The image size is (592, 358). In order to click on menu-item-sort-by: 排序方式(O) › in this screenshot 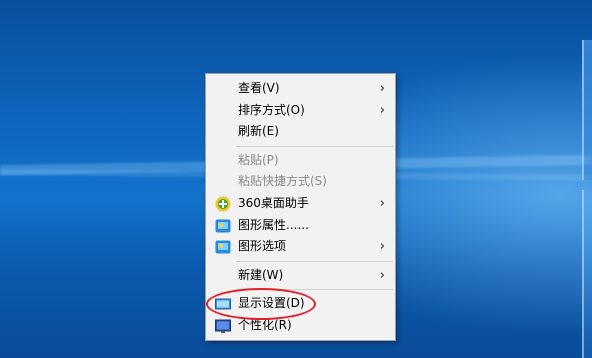, I will do `click(300, 111)`.